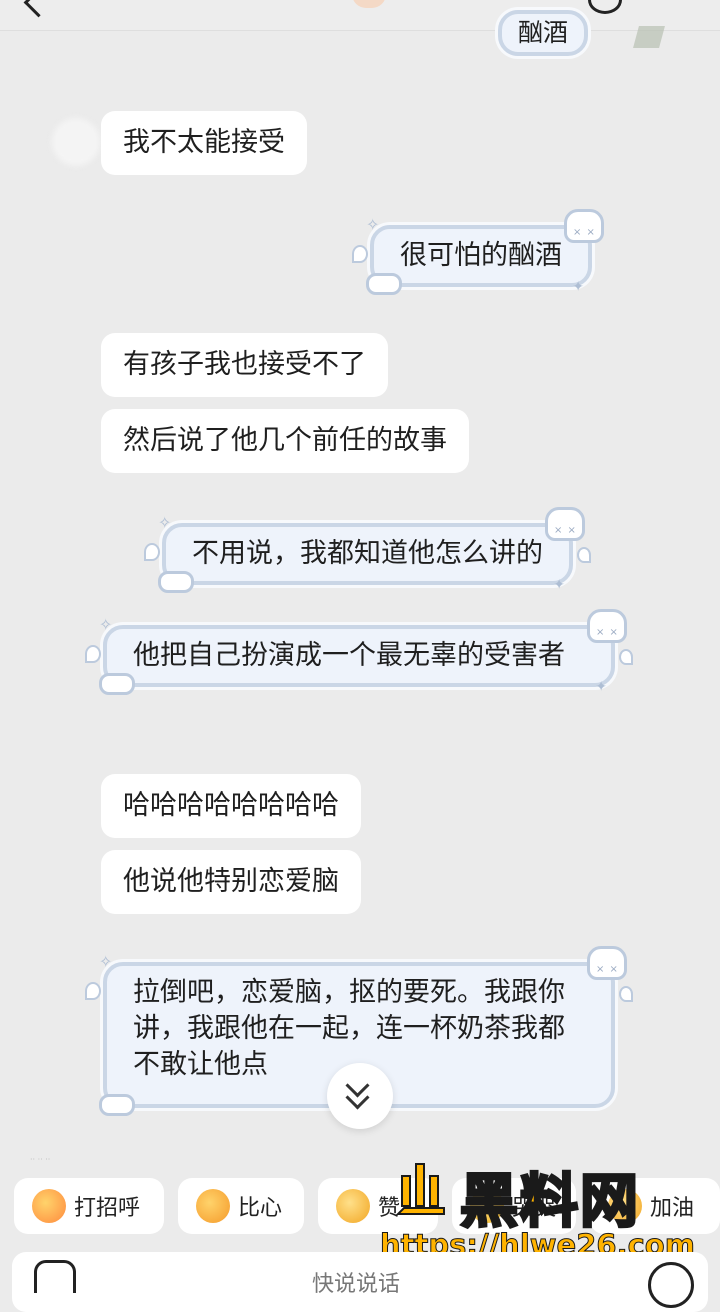 This screenshot has height=1312, width=720. I want to click on wave-emoji-icon, so click(49, 1206).